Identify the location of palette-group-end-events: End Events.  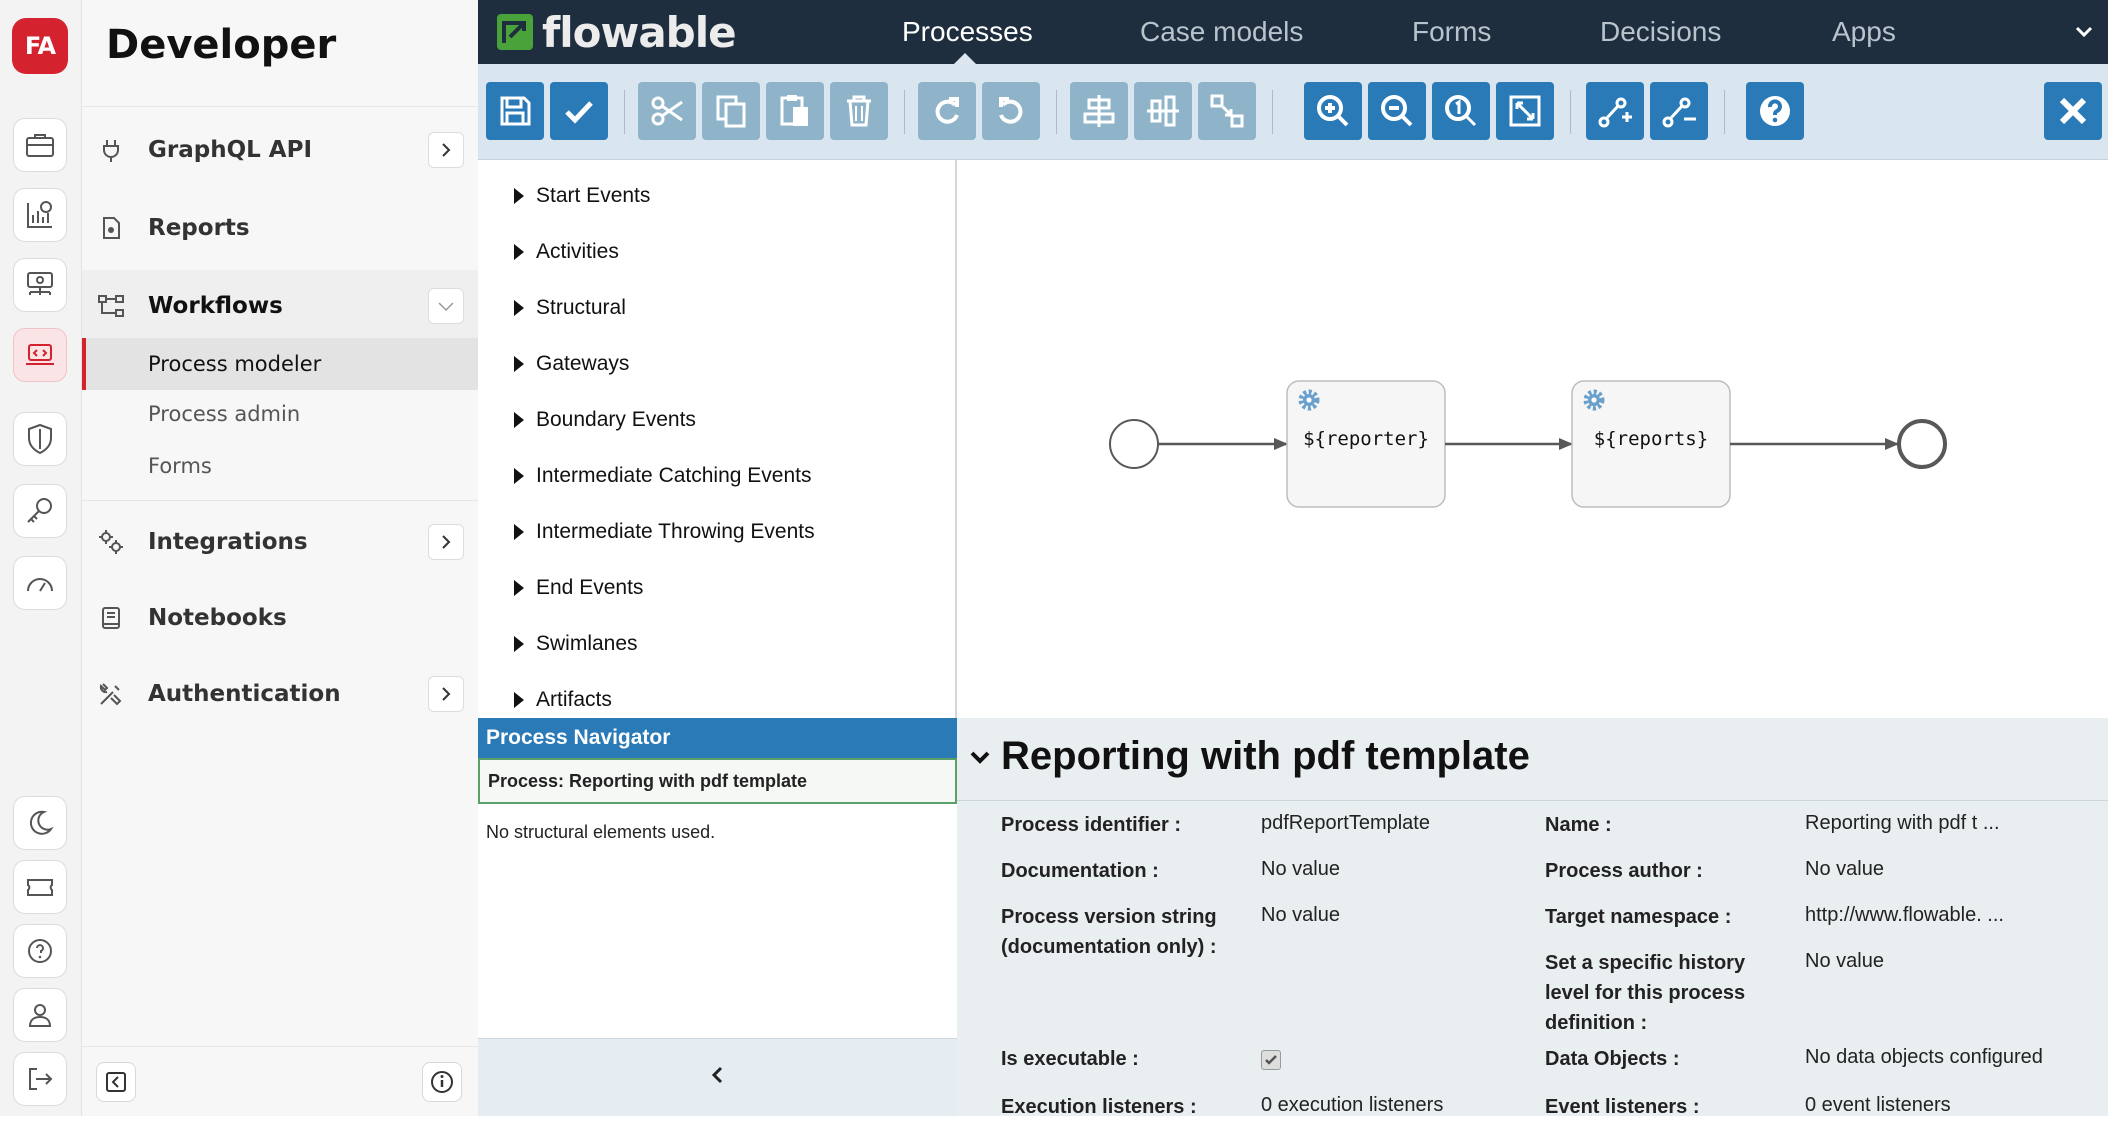
(578, 588).